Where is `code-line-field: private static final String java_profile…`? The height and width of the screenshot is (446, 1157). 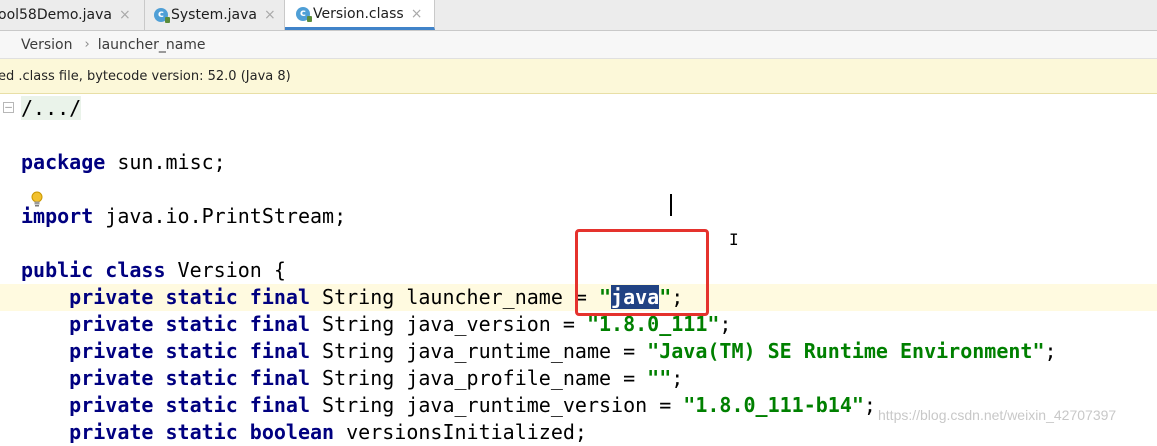 code-line-field: private static final String java_profile… is located at coordinates (352, 378).